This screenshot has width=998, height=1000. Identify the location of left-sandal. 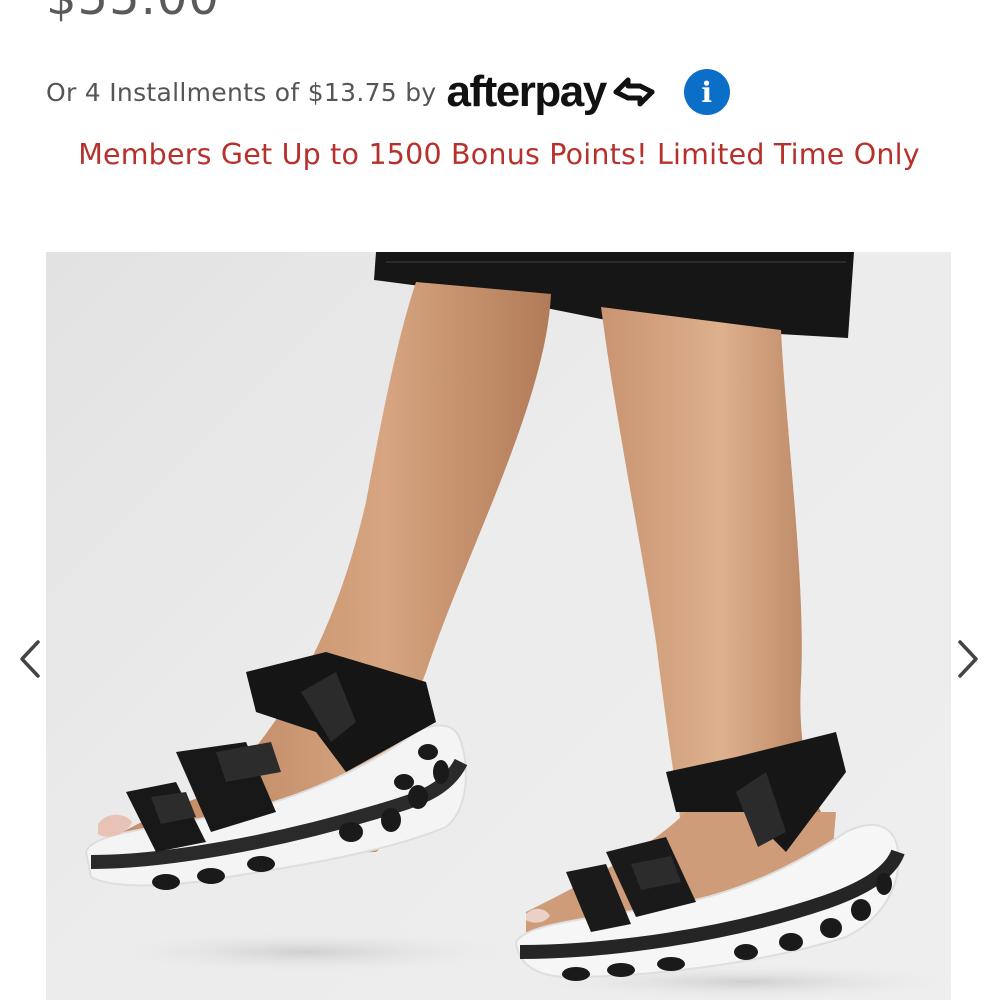
(276, 771).